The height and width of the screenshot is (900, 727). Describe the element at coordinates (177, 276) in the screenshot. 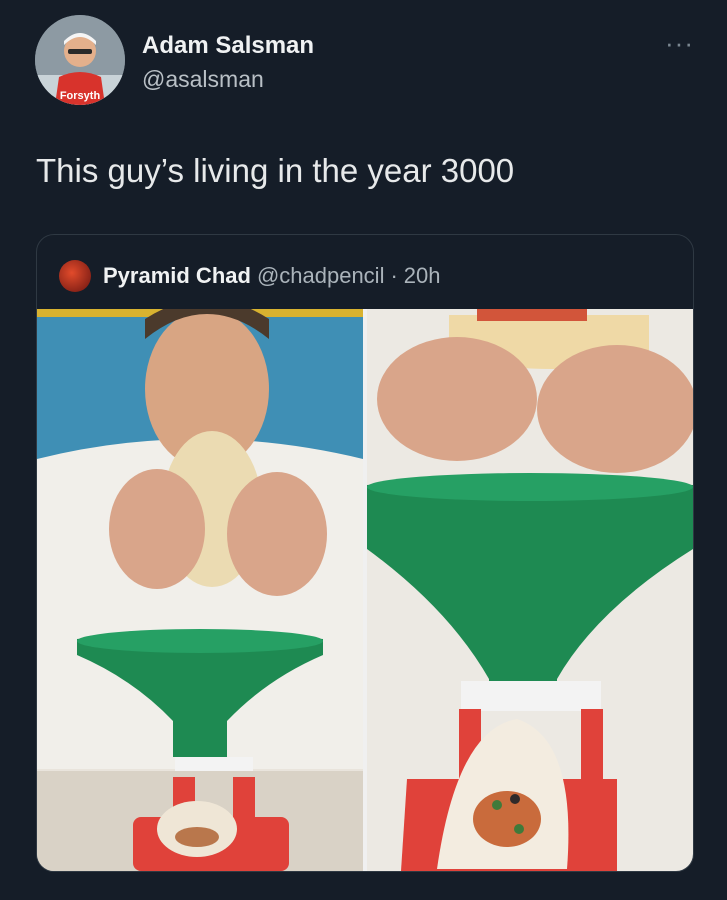

I see `quoted-author-name: Pyramid Chad` at that location.